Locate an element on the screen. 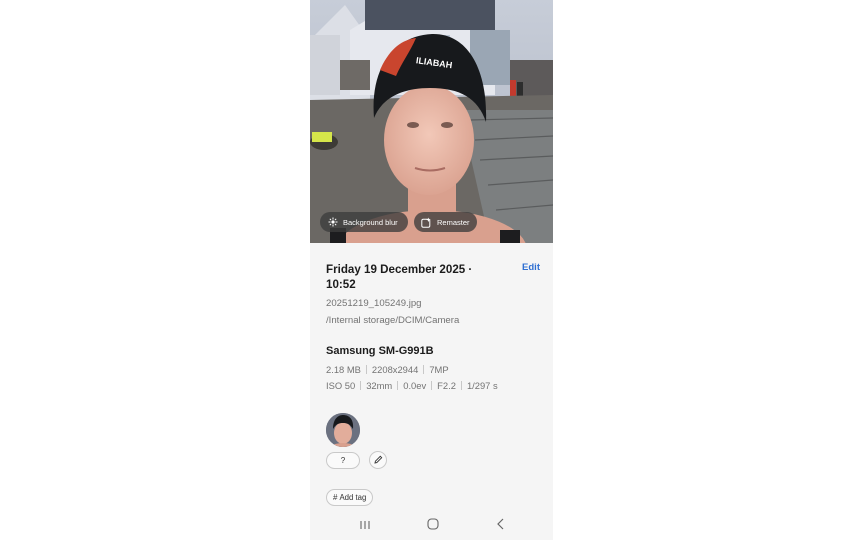 The width and height of the screenshot is (864, 540). blur-sparkle-icon is located at coordinates (332, 222).